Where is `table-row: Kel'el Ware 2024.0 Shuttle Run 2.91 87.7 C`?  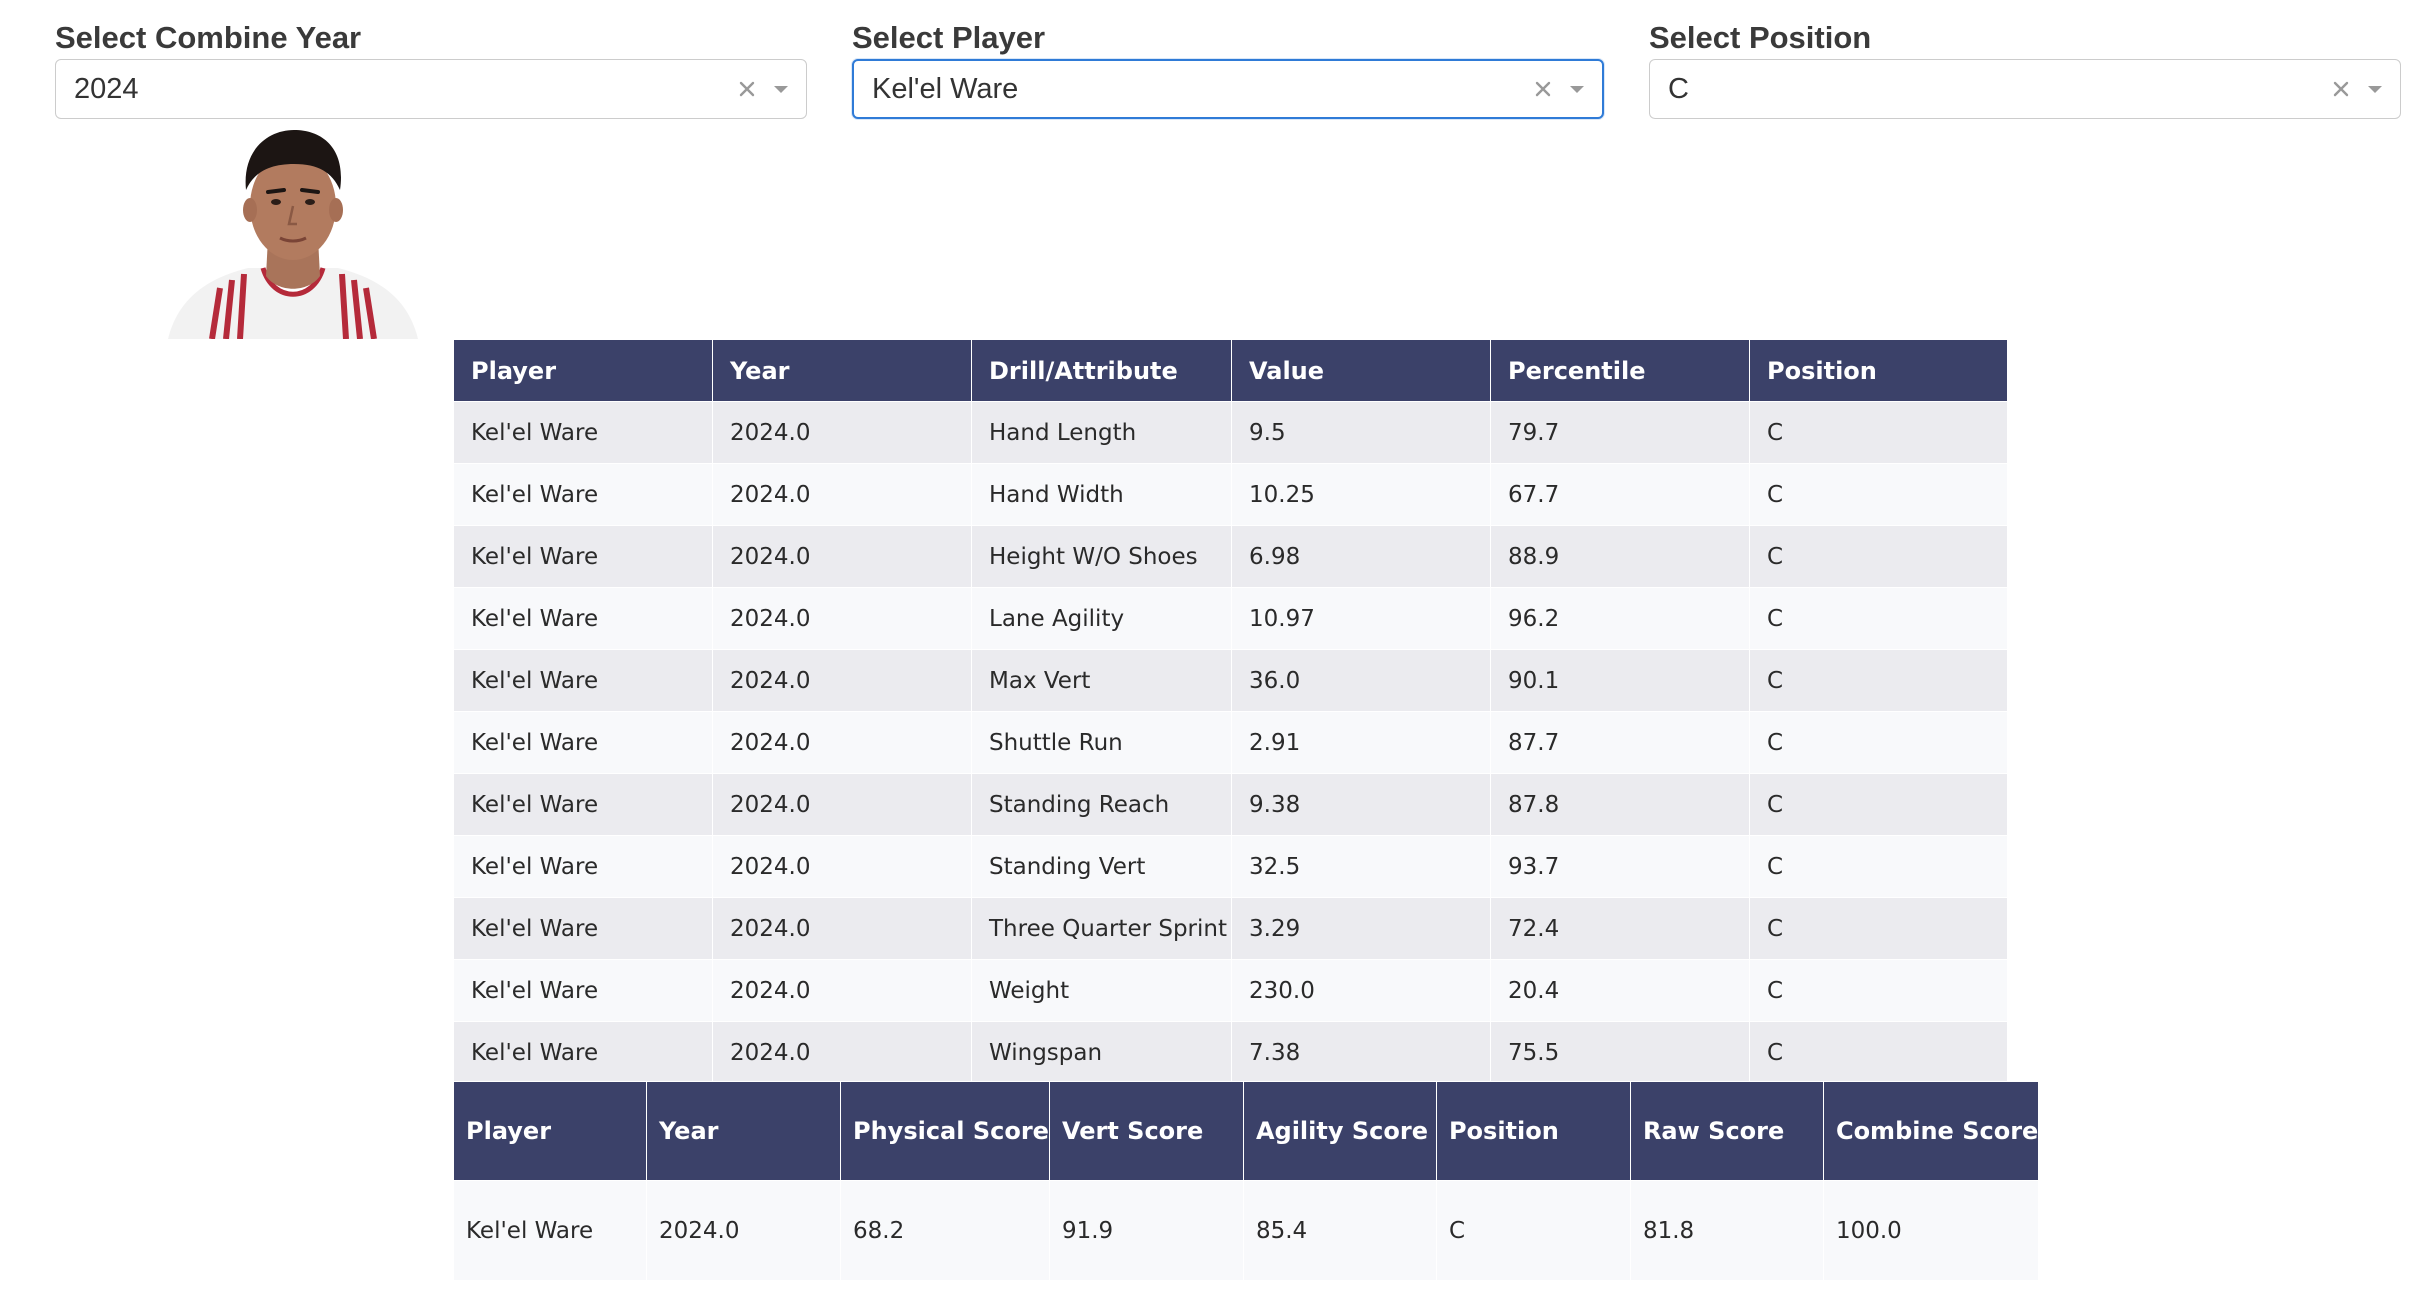 table-row: Kel'el Ware 2024.0 Shuttle Run 2.91 87.7 C is located at coordinates (1230, 742).